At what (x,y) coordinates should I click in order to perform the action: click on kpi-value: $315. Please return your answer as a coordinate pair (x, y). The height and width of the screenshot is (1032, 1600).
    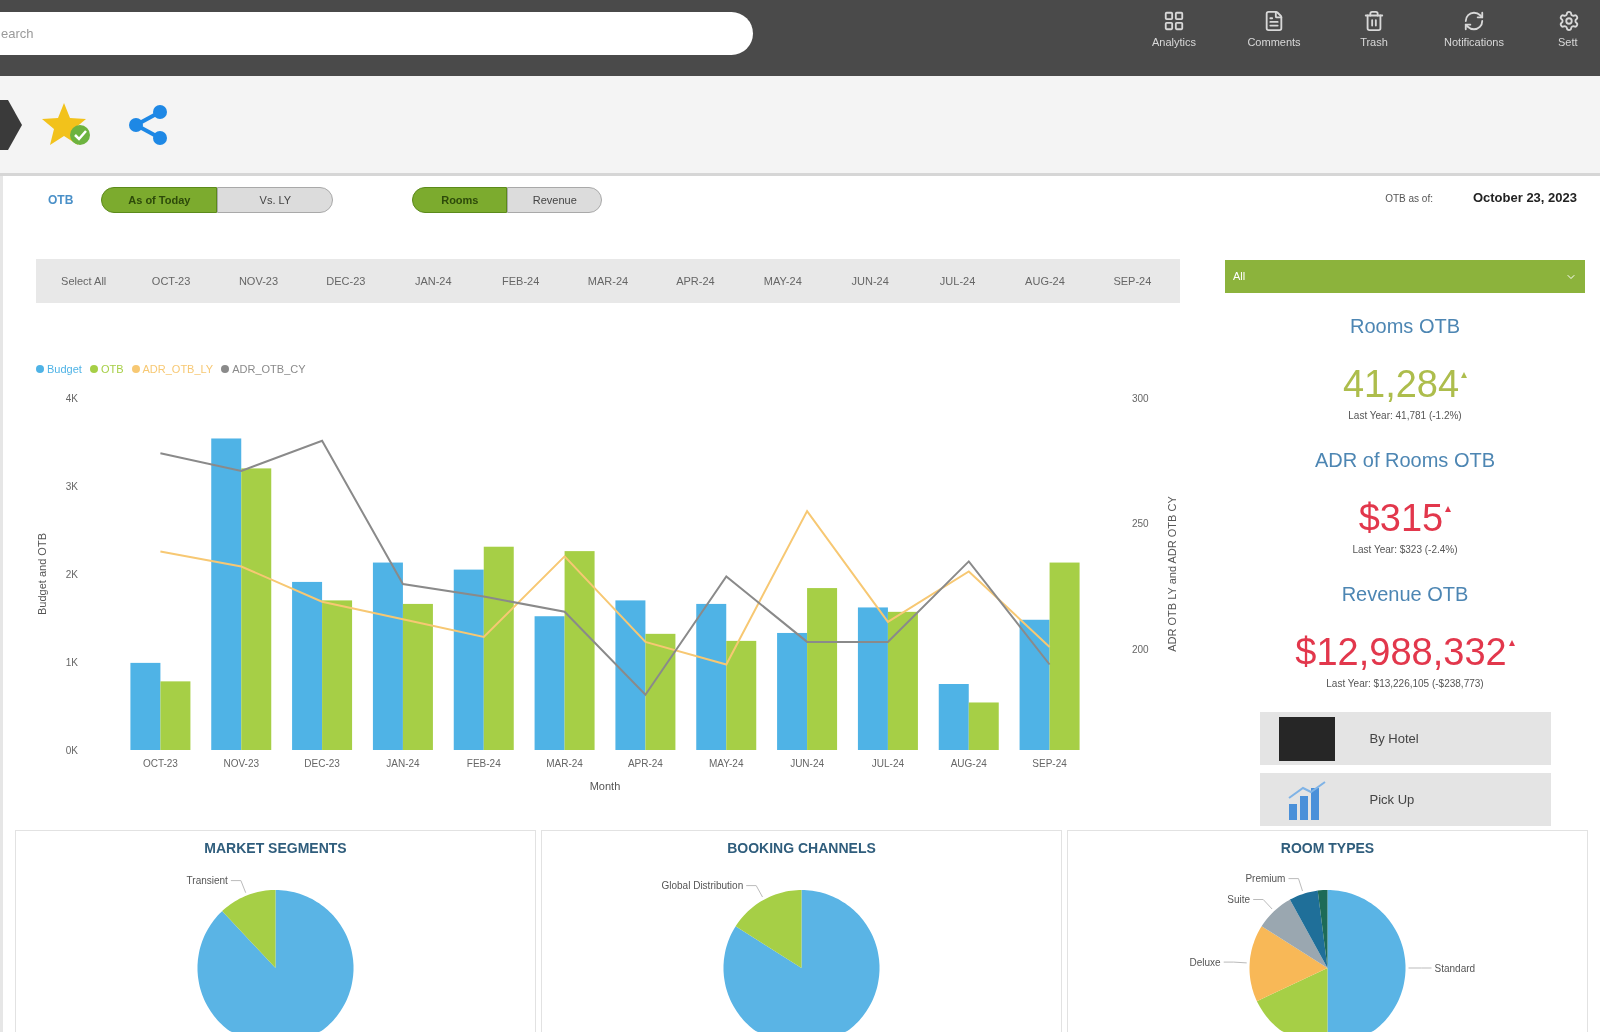
    Looking at the image, I should click on (1401, 518).